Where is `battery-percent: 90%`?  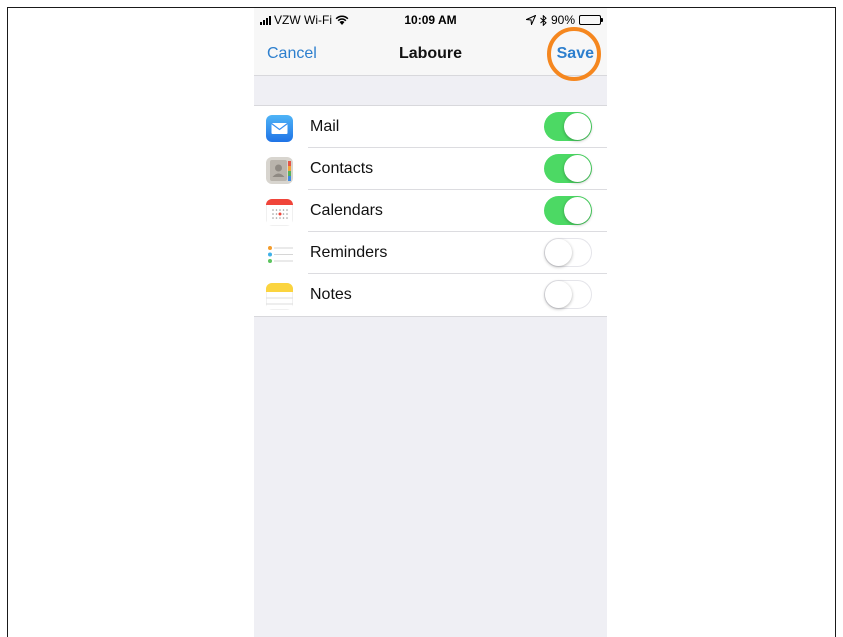
battery-percent: 90% is located at coordinates (562, 20).